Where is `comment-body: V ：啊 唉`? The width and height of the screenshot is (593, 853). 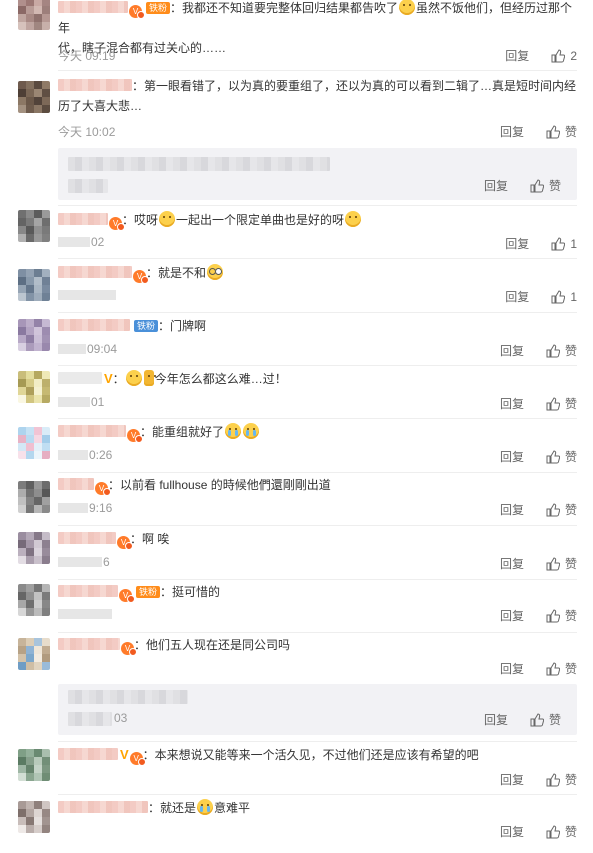
comment-body: V ：啊 唉 is located at coordinates (317, 539).